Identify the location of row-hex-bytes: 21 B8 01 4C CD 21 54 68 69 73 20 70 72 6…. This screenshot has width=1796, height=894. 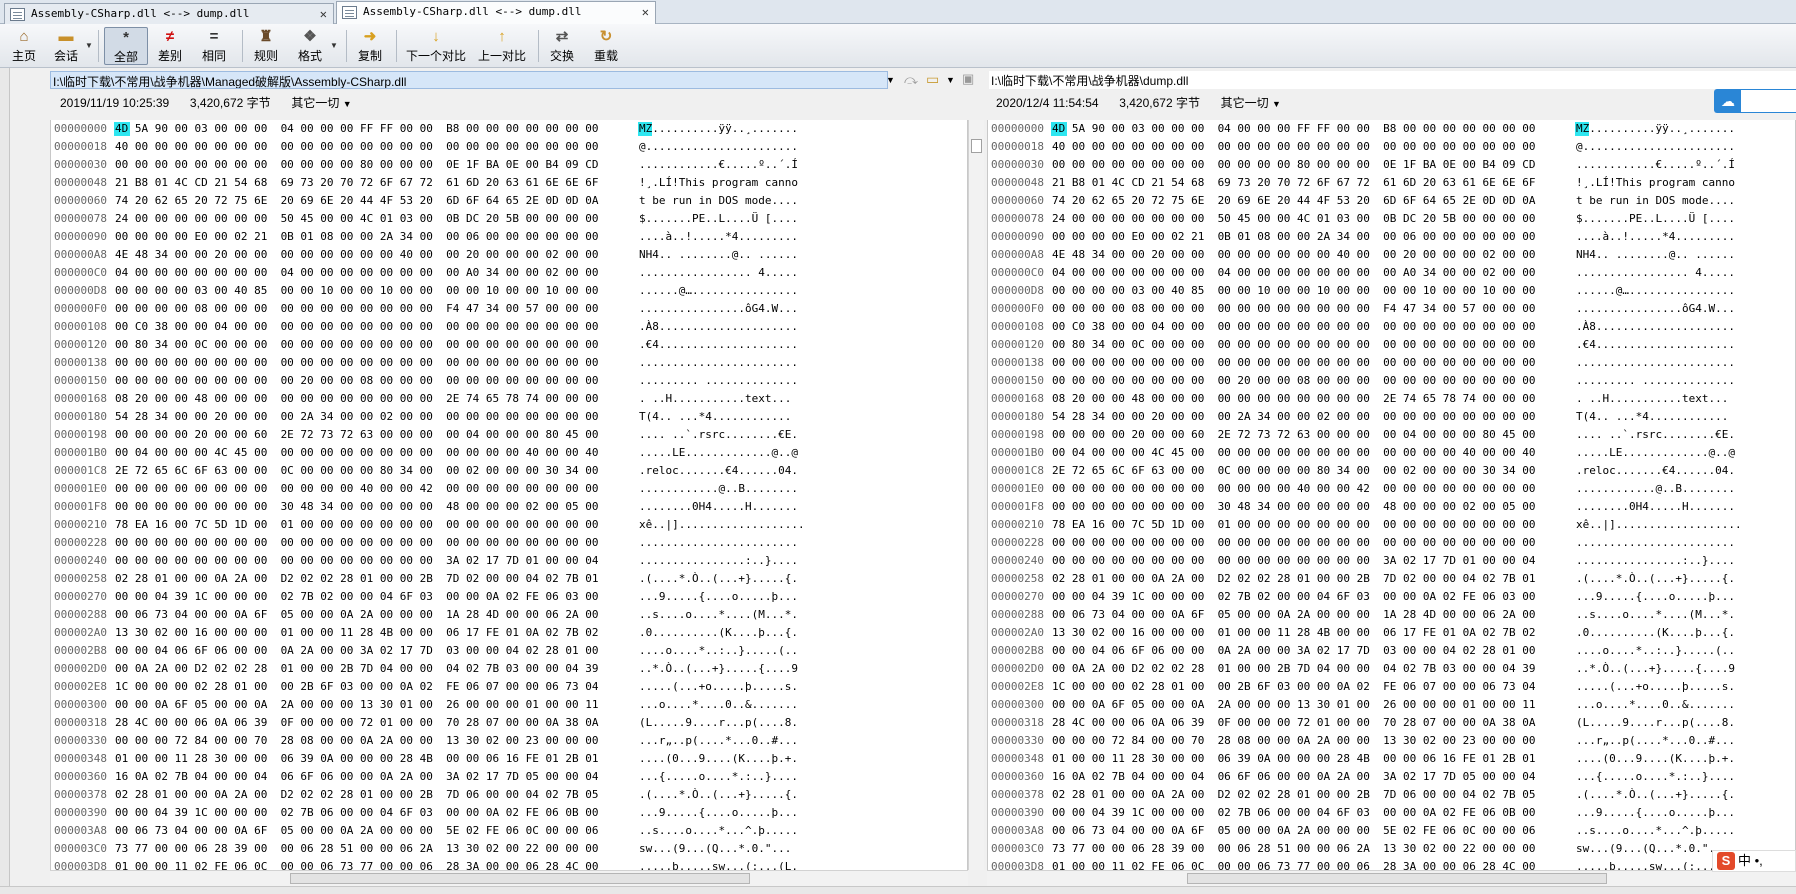
(356, 183).